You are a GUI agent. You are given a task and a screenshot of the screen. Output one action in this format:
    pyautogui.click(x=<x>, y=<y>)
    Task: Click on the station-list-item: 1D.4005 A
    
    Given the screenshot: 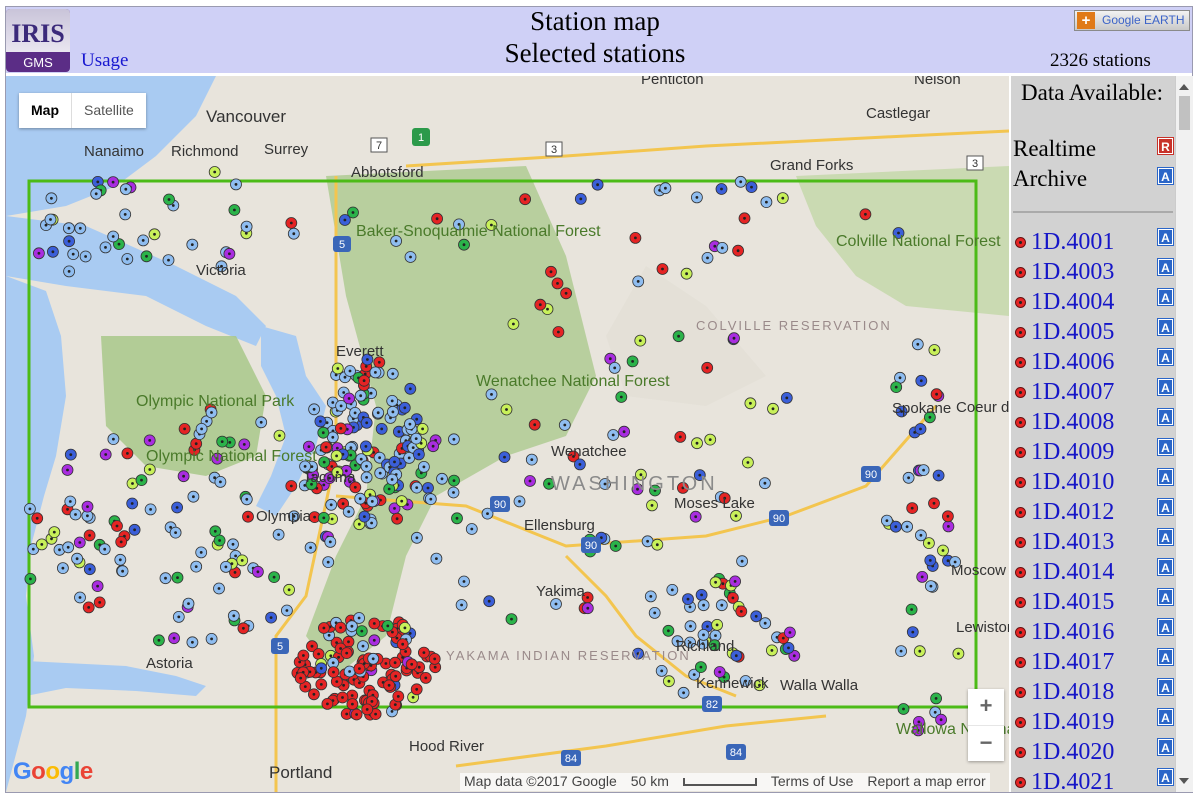 What is the action you would take?
    pyautogui.click(x=1096, y=333)
    